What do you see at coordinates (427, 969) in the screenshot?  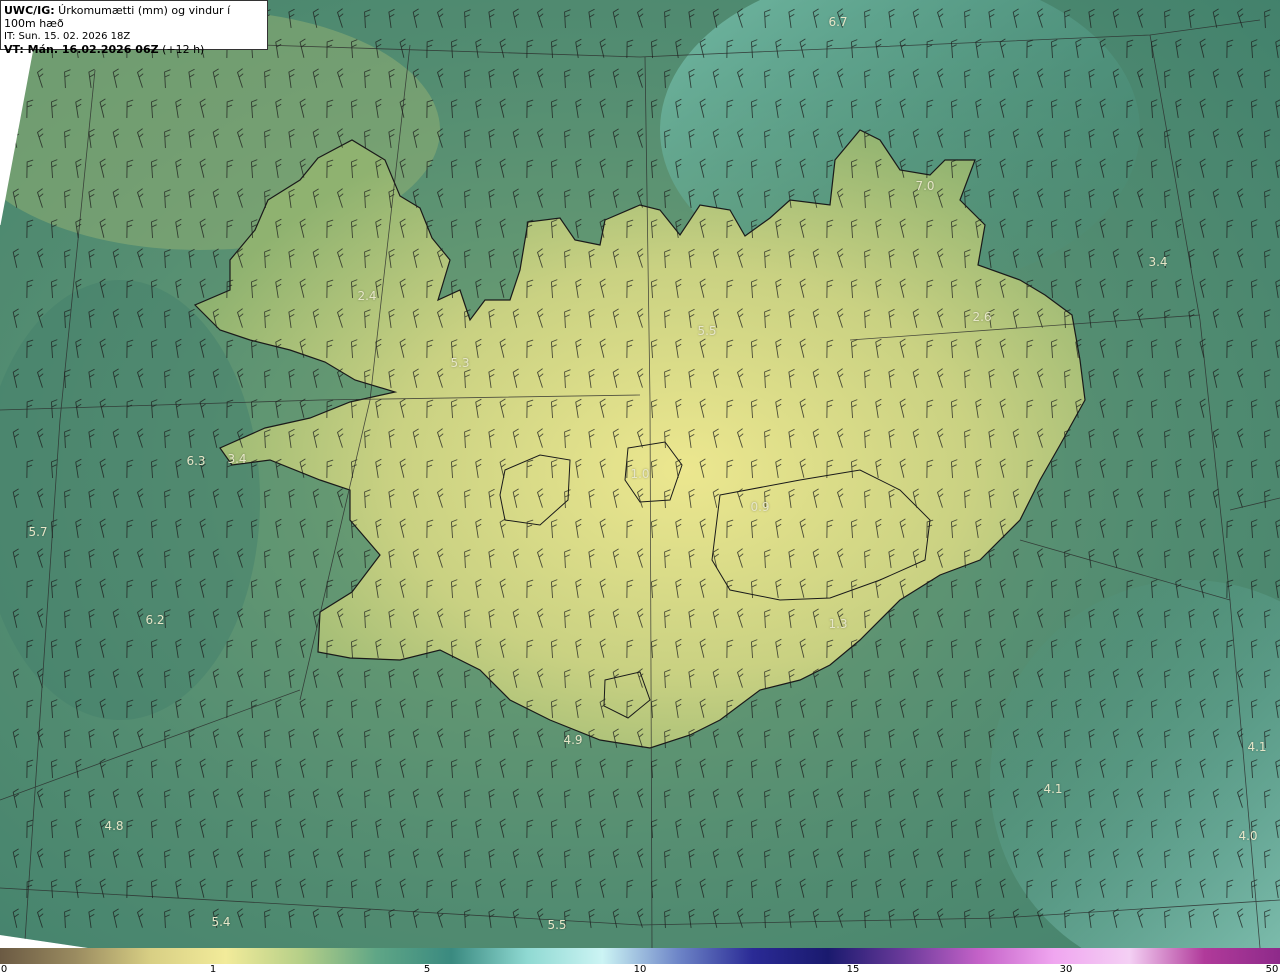 I see `colorbar-tick: 5` at bounding box center [427, 969].